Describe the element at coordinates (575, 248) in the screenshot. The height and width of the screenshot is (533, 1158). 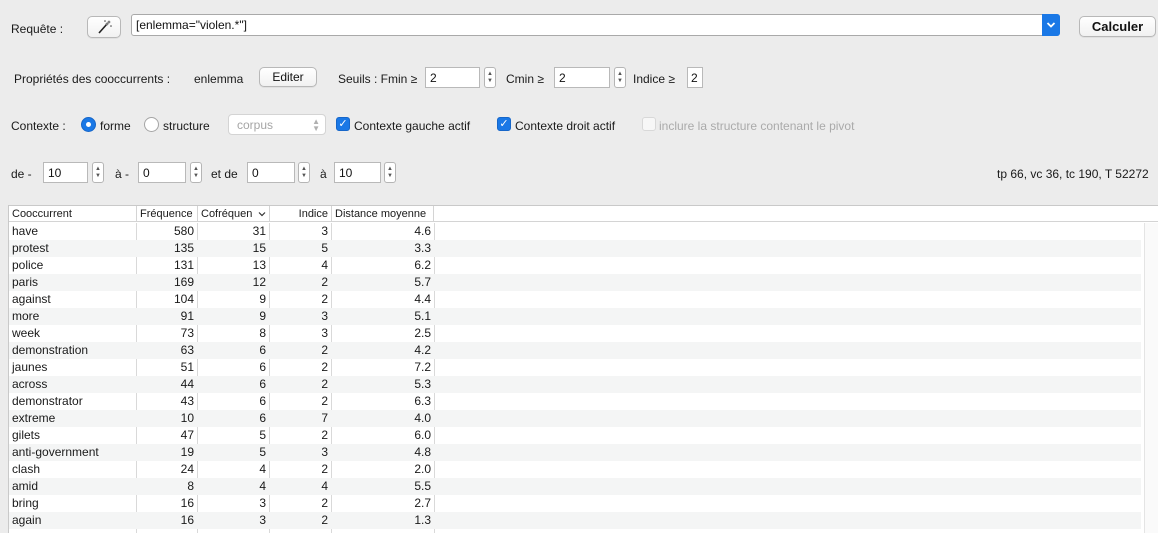
I see `table-row: protest 135 15 5 3.3` at that location.